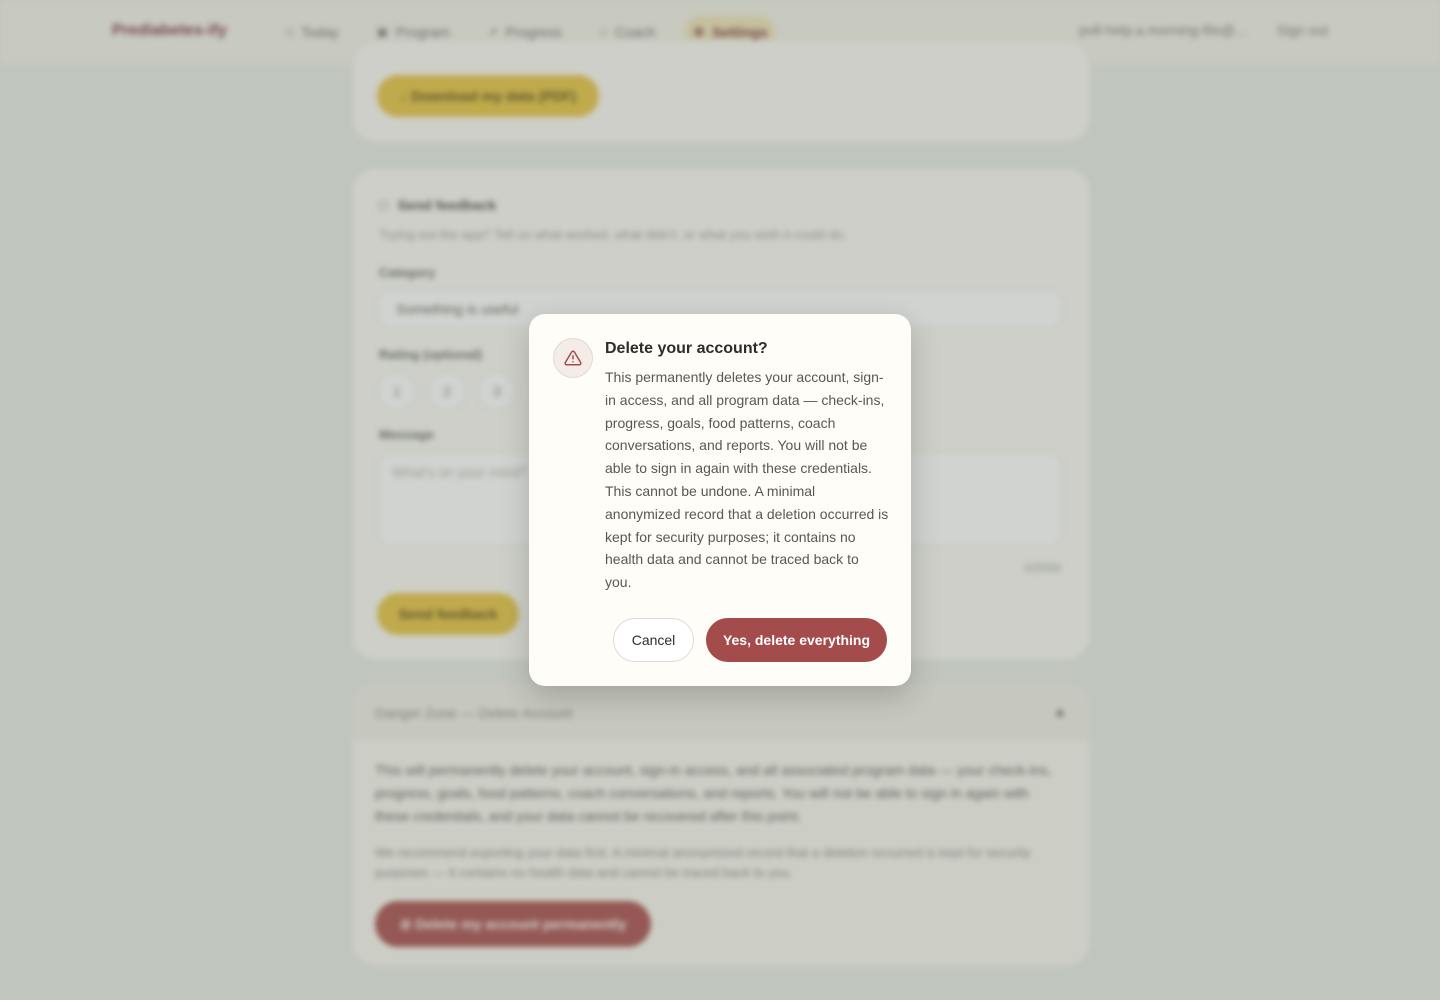  I want to click on cancel-button: Cancel, so click(653, 640).